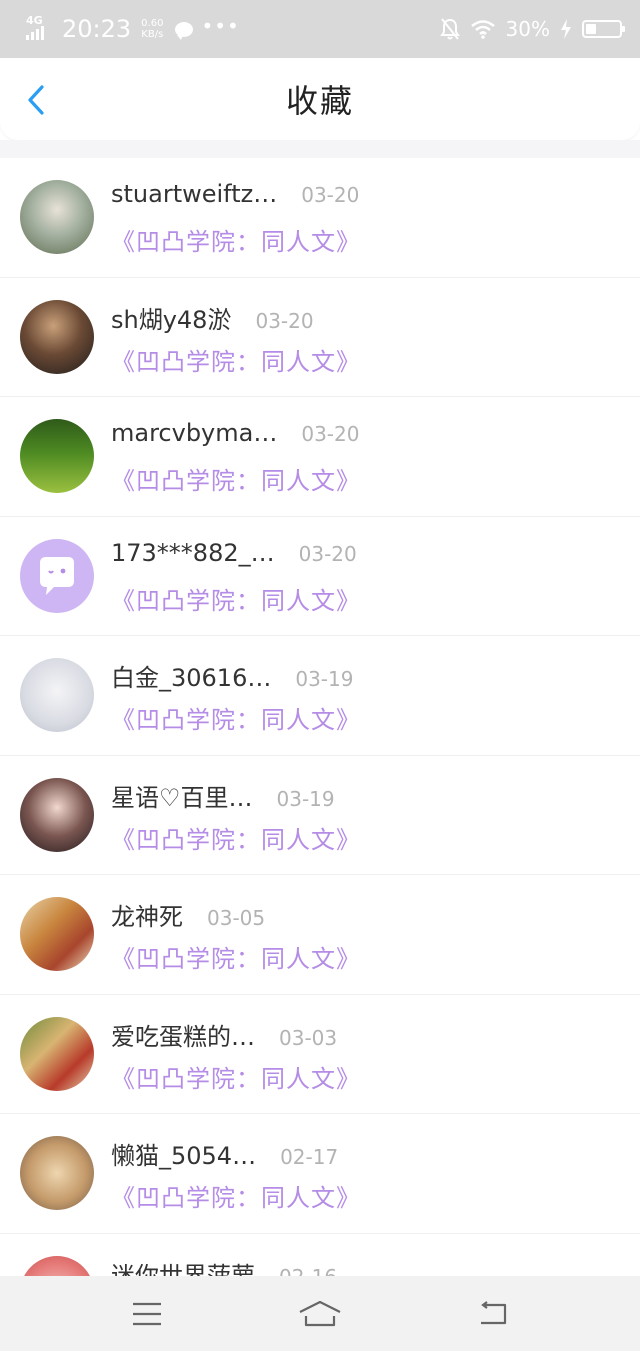  What do you see at coordinates (320, 457) in the screenshot?
I see `favorite-item: marcvbyma… 03-20 《凹凸学院：同人文》` at bounding box center [320, 457].